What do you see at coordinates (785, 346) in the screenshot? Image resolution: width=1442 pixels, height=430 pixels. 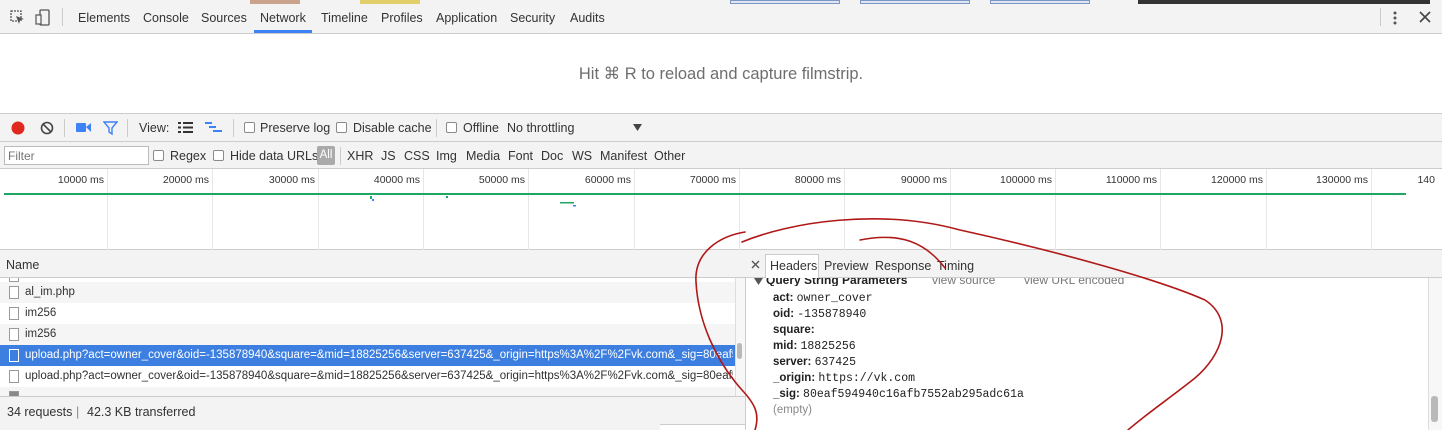 I see `param-key: mid:` at bounding box center [785, 346].